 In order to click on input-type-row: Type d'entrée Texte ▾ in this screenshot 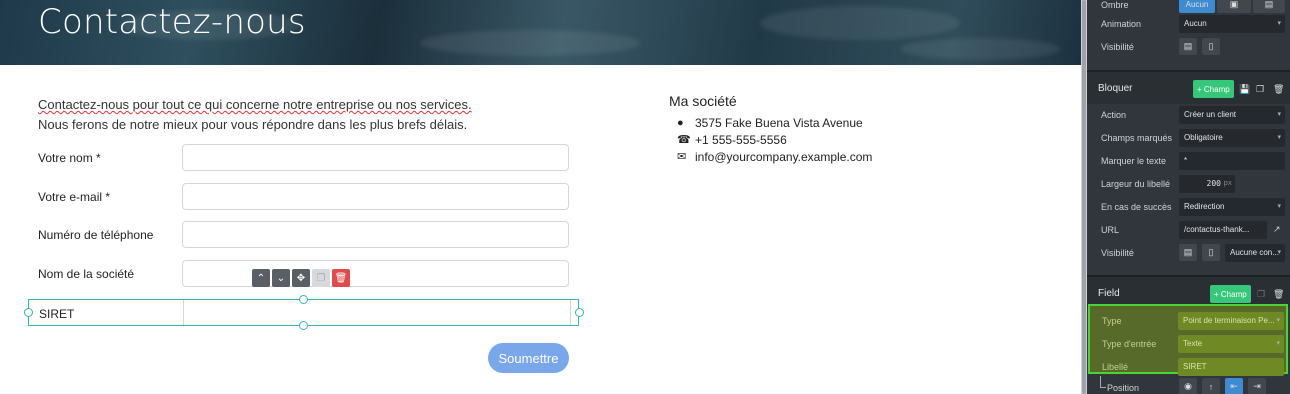, I will do `click(1188, 344)`.